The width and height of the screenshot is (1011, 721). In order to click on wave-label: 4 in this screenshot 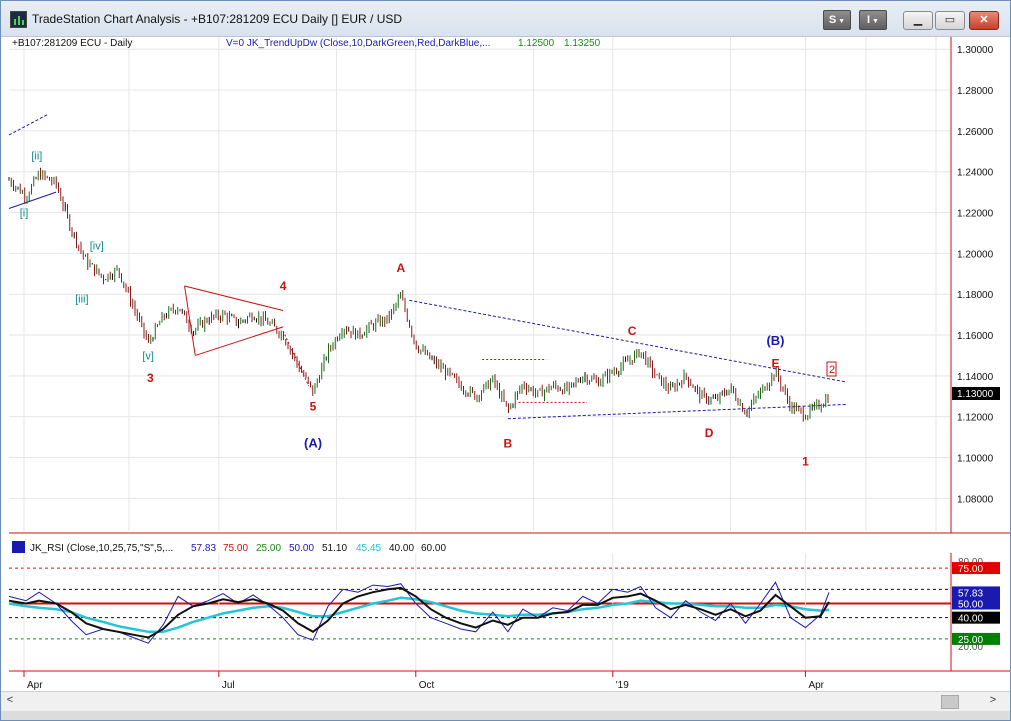, I will do `click(283, 286)`.